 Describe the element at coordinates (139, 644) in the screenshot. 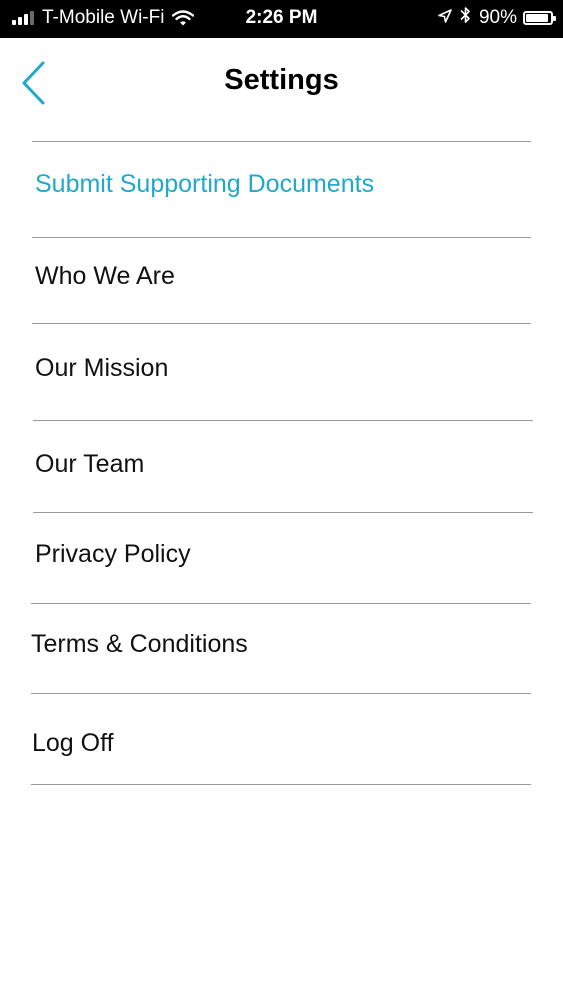

I see `menu-item-terms-conditions: Terms & Conditions` at that location.